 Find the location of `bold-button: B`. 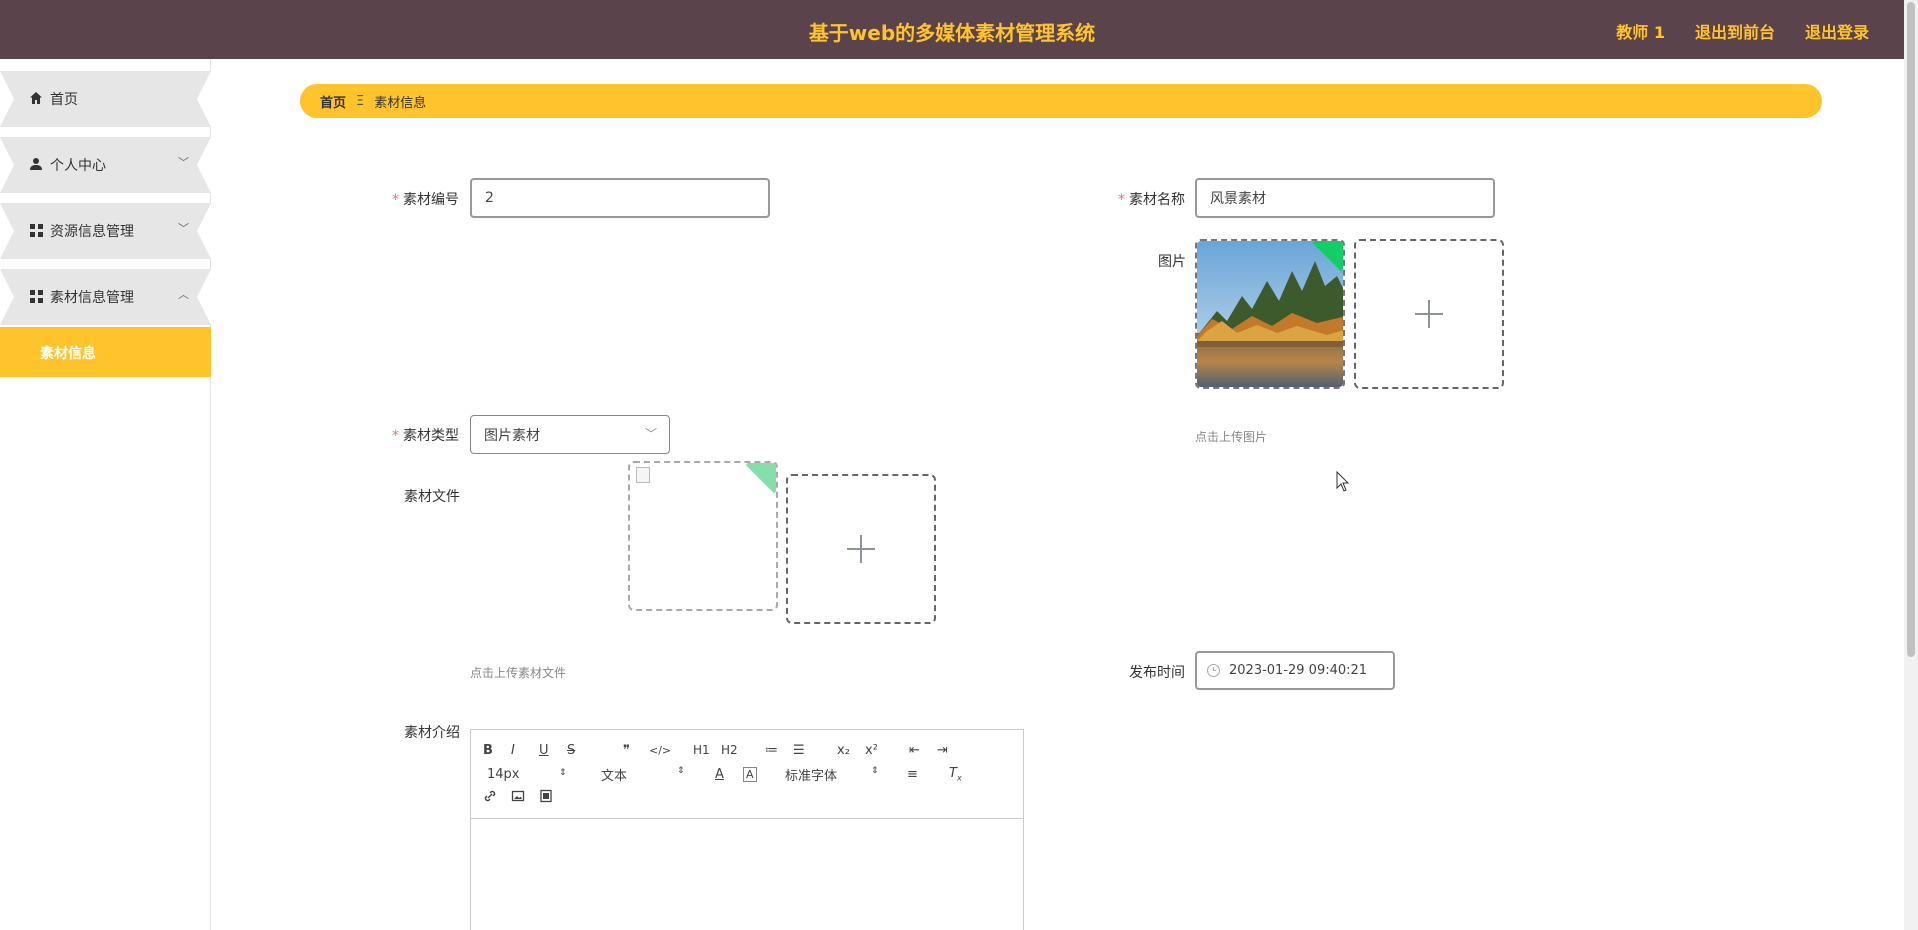

bold-button: B is located at coordinates (488, 750).